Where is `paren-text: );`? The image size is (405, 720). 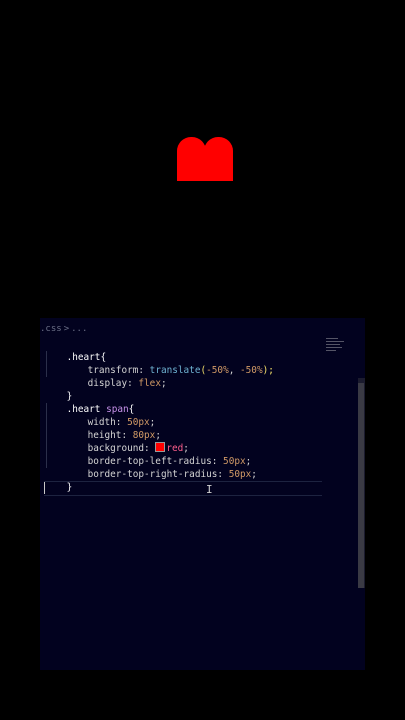 paren-text: ); is located at coordinates (268, 370).